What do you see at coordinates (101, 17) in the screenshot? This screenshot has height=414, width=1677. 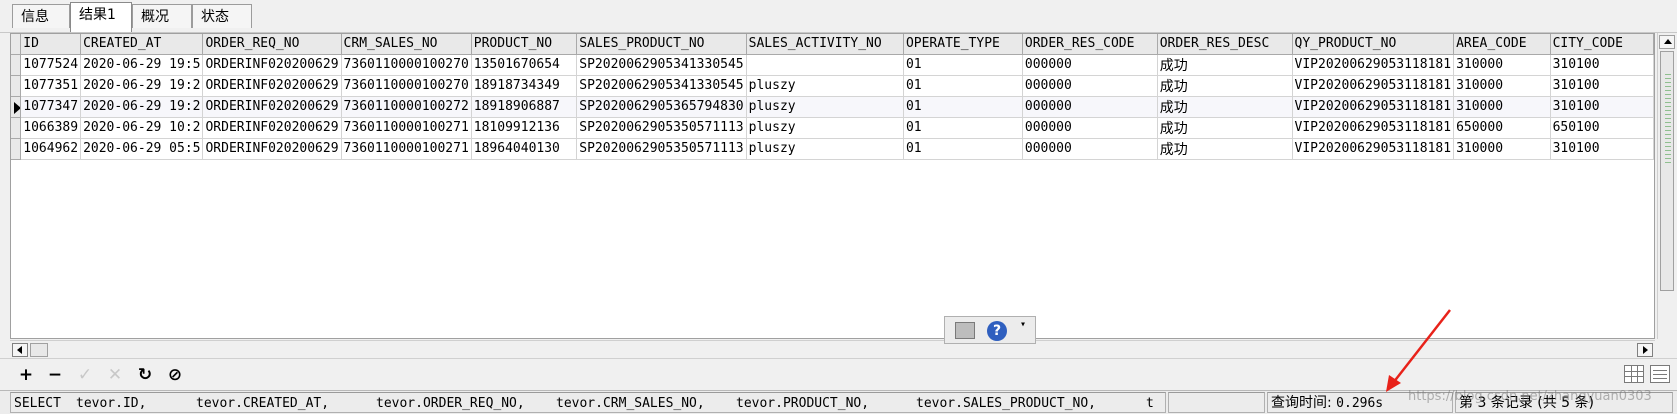 I see `tab-result1: 结果1` at bounding box center [101, 17].